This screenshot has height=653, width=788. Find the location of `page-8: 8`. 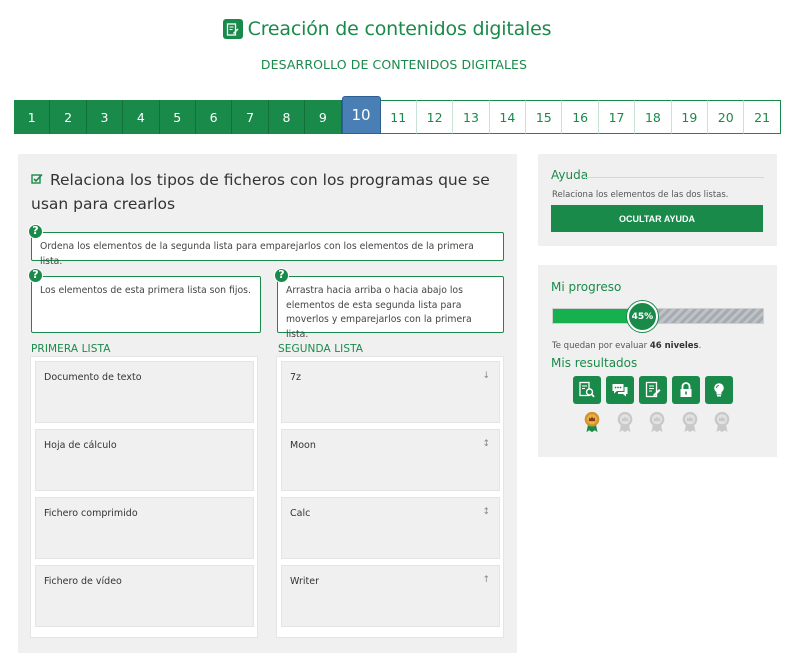

page-8: 8 is located at coordinates (287, 117).